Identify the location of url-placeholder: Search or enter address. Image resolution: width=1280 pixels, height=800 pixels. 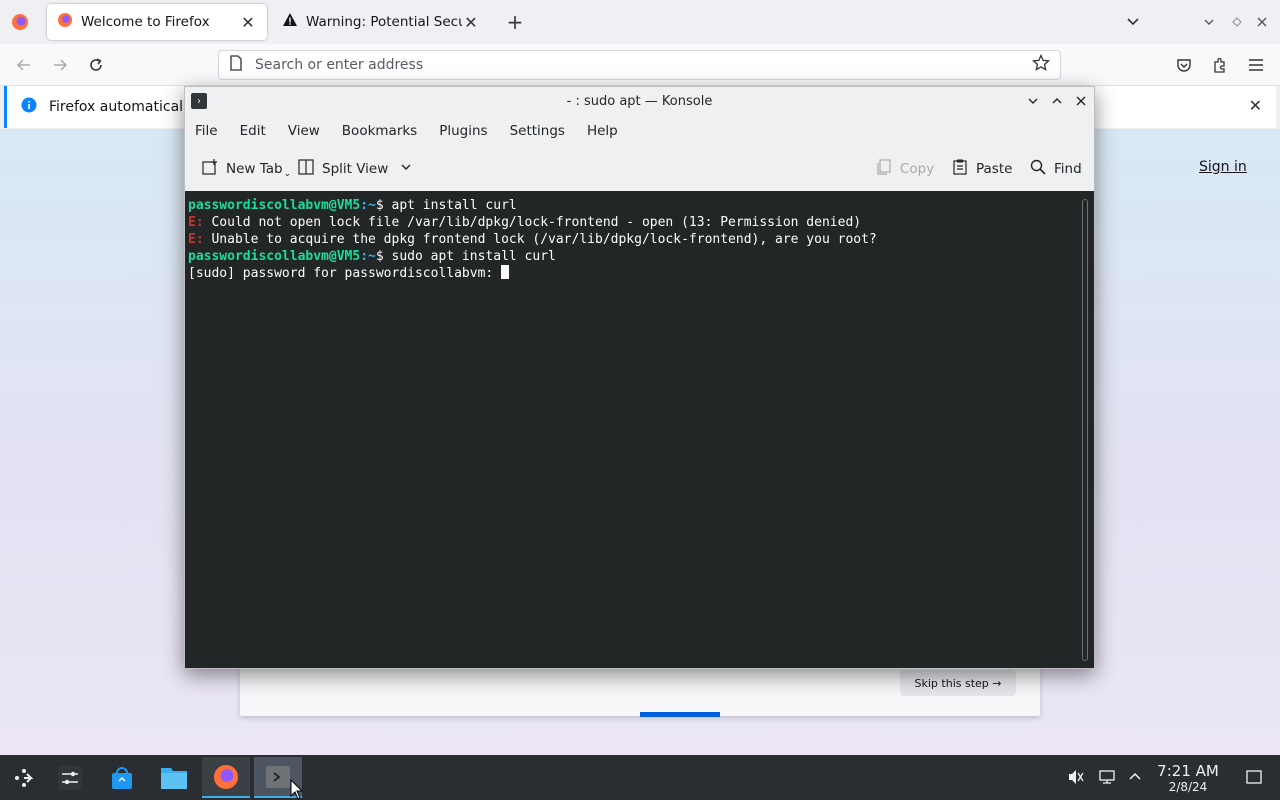
(339, 65).